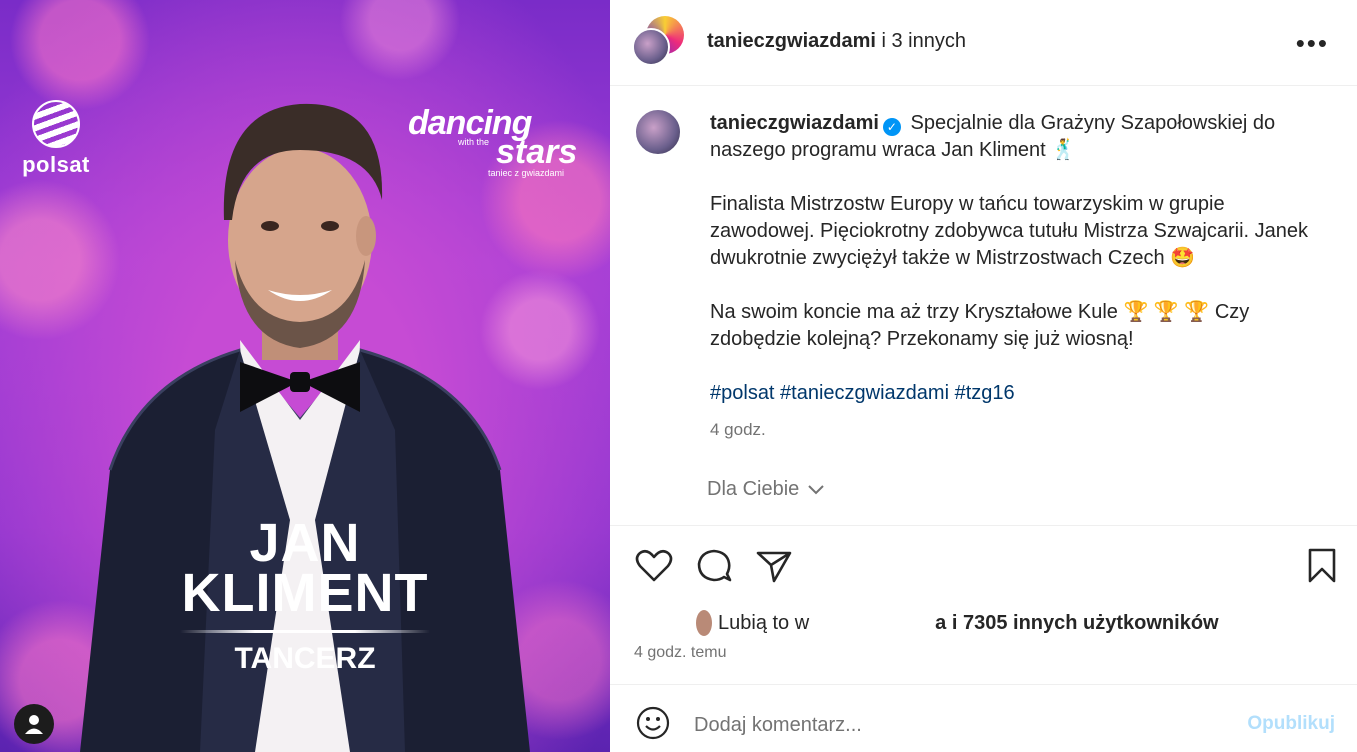 The width and height of the screenshot is (1357, 752). I want to click on share-icon, so click(774, 566).